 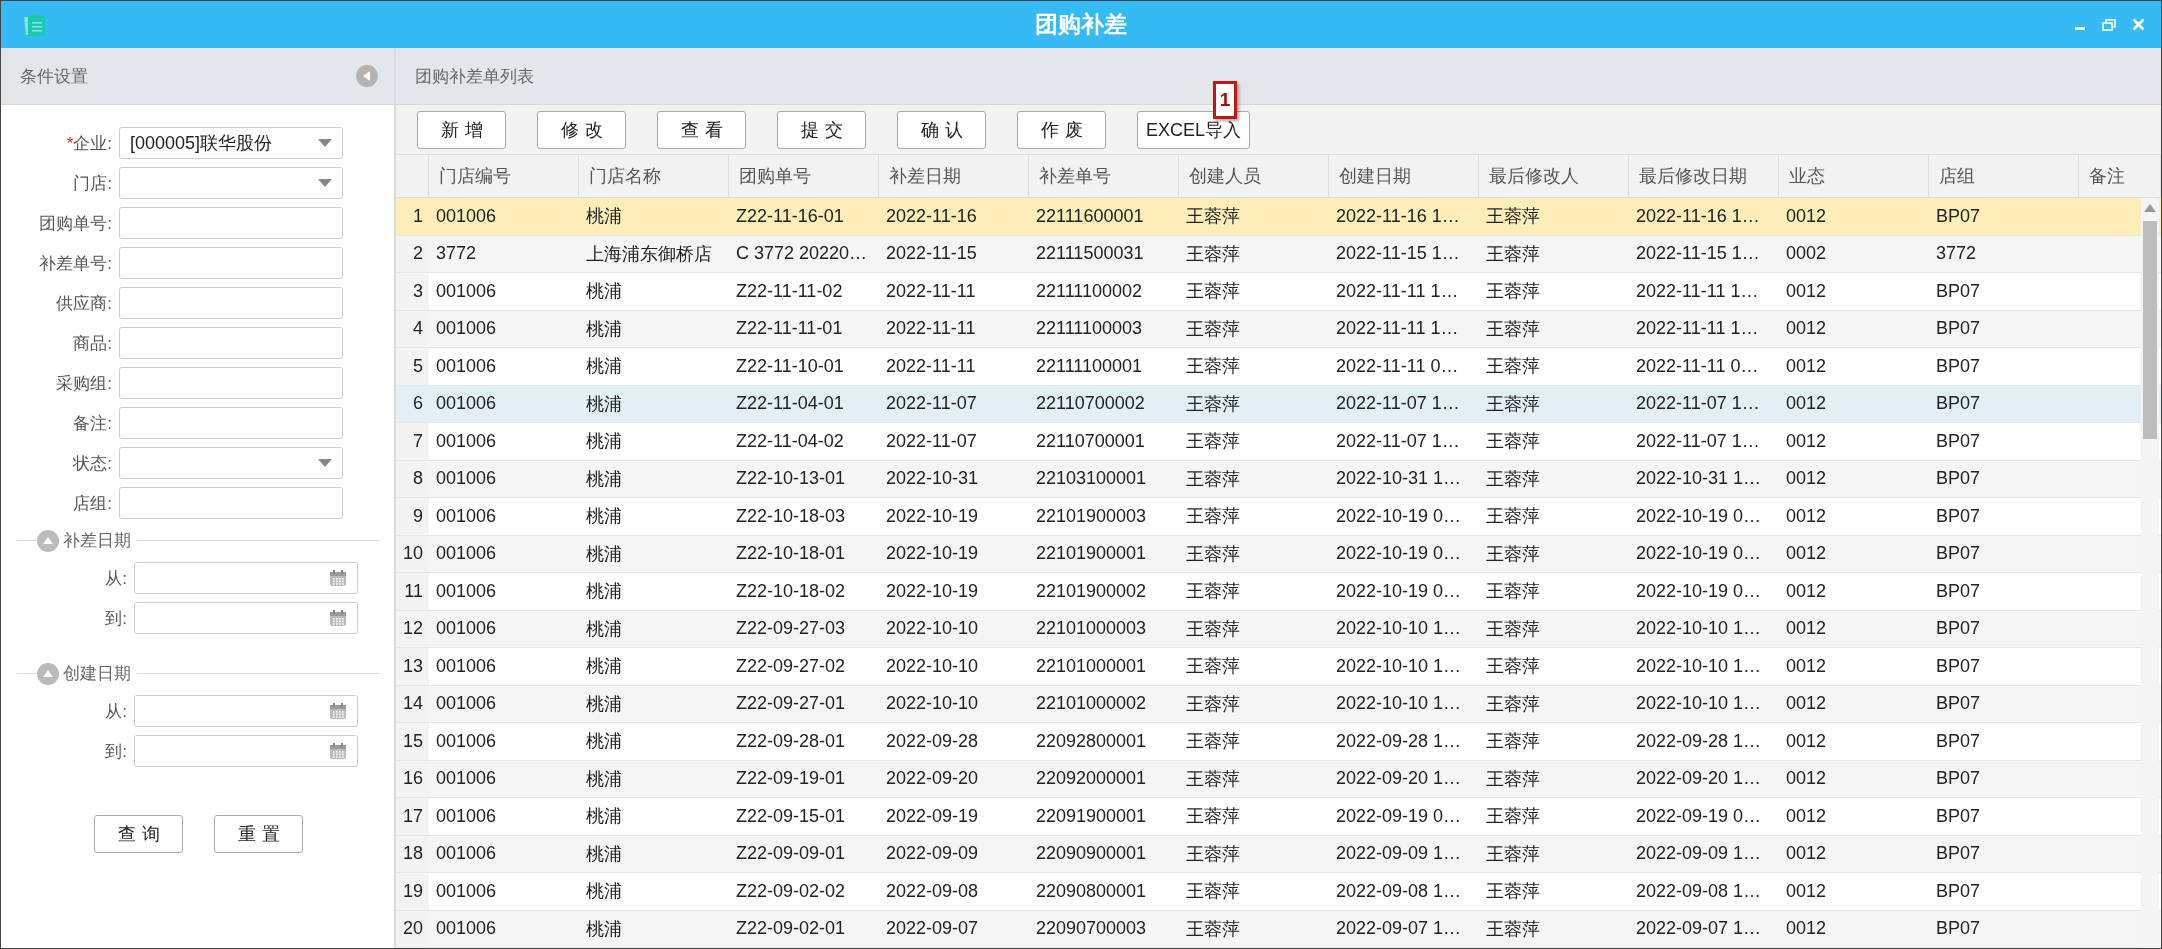 What do you see at coordinates (804, 704) in the screenshot?
I see `table-cell: Z22-09-27-01` at bounding box center [804, 704].